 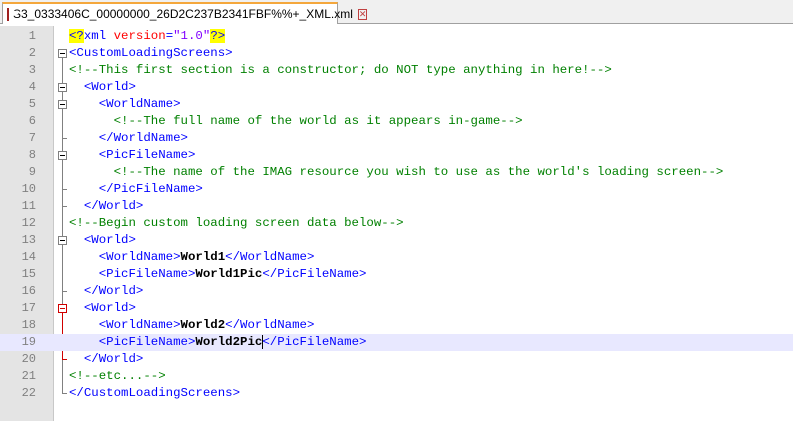 What do you see at coordinates (396, 53) in the screenshot?
I see `code-line: 2 <CustomLoadingScreens>` at bounding box center [396, 53].